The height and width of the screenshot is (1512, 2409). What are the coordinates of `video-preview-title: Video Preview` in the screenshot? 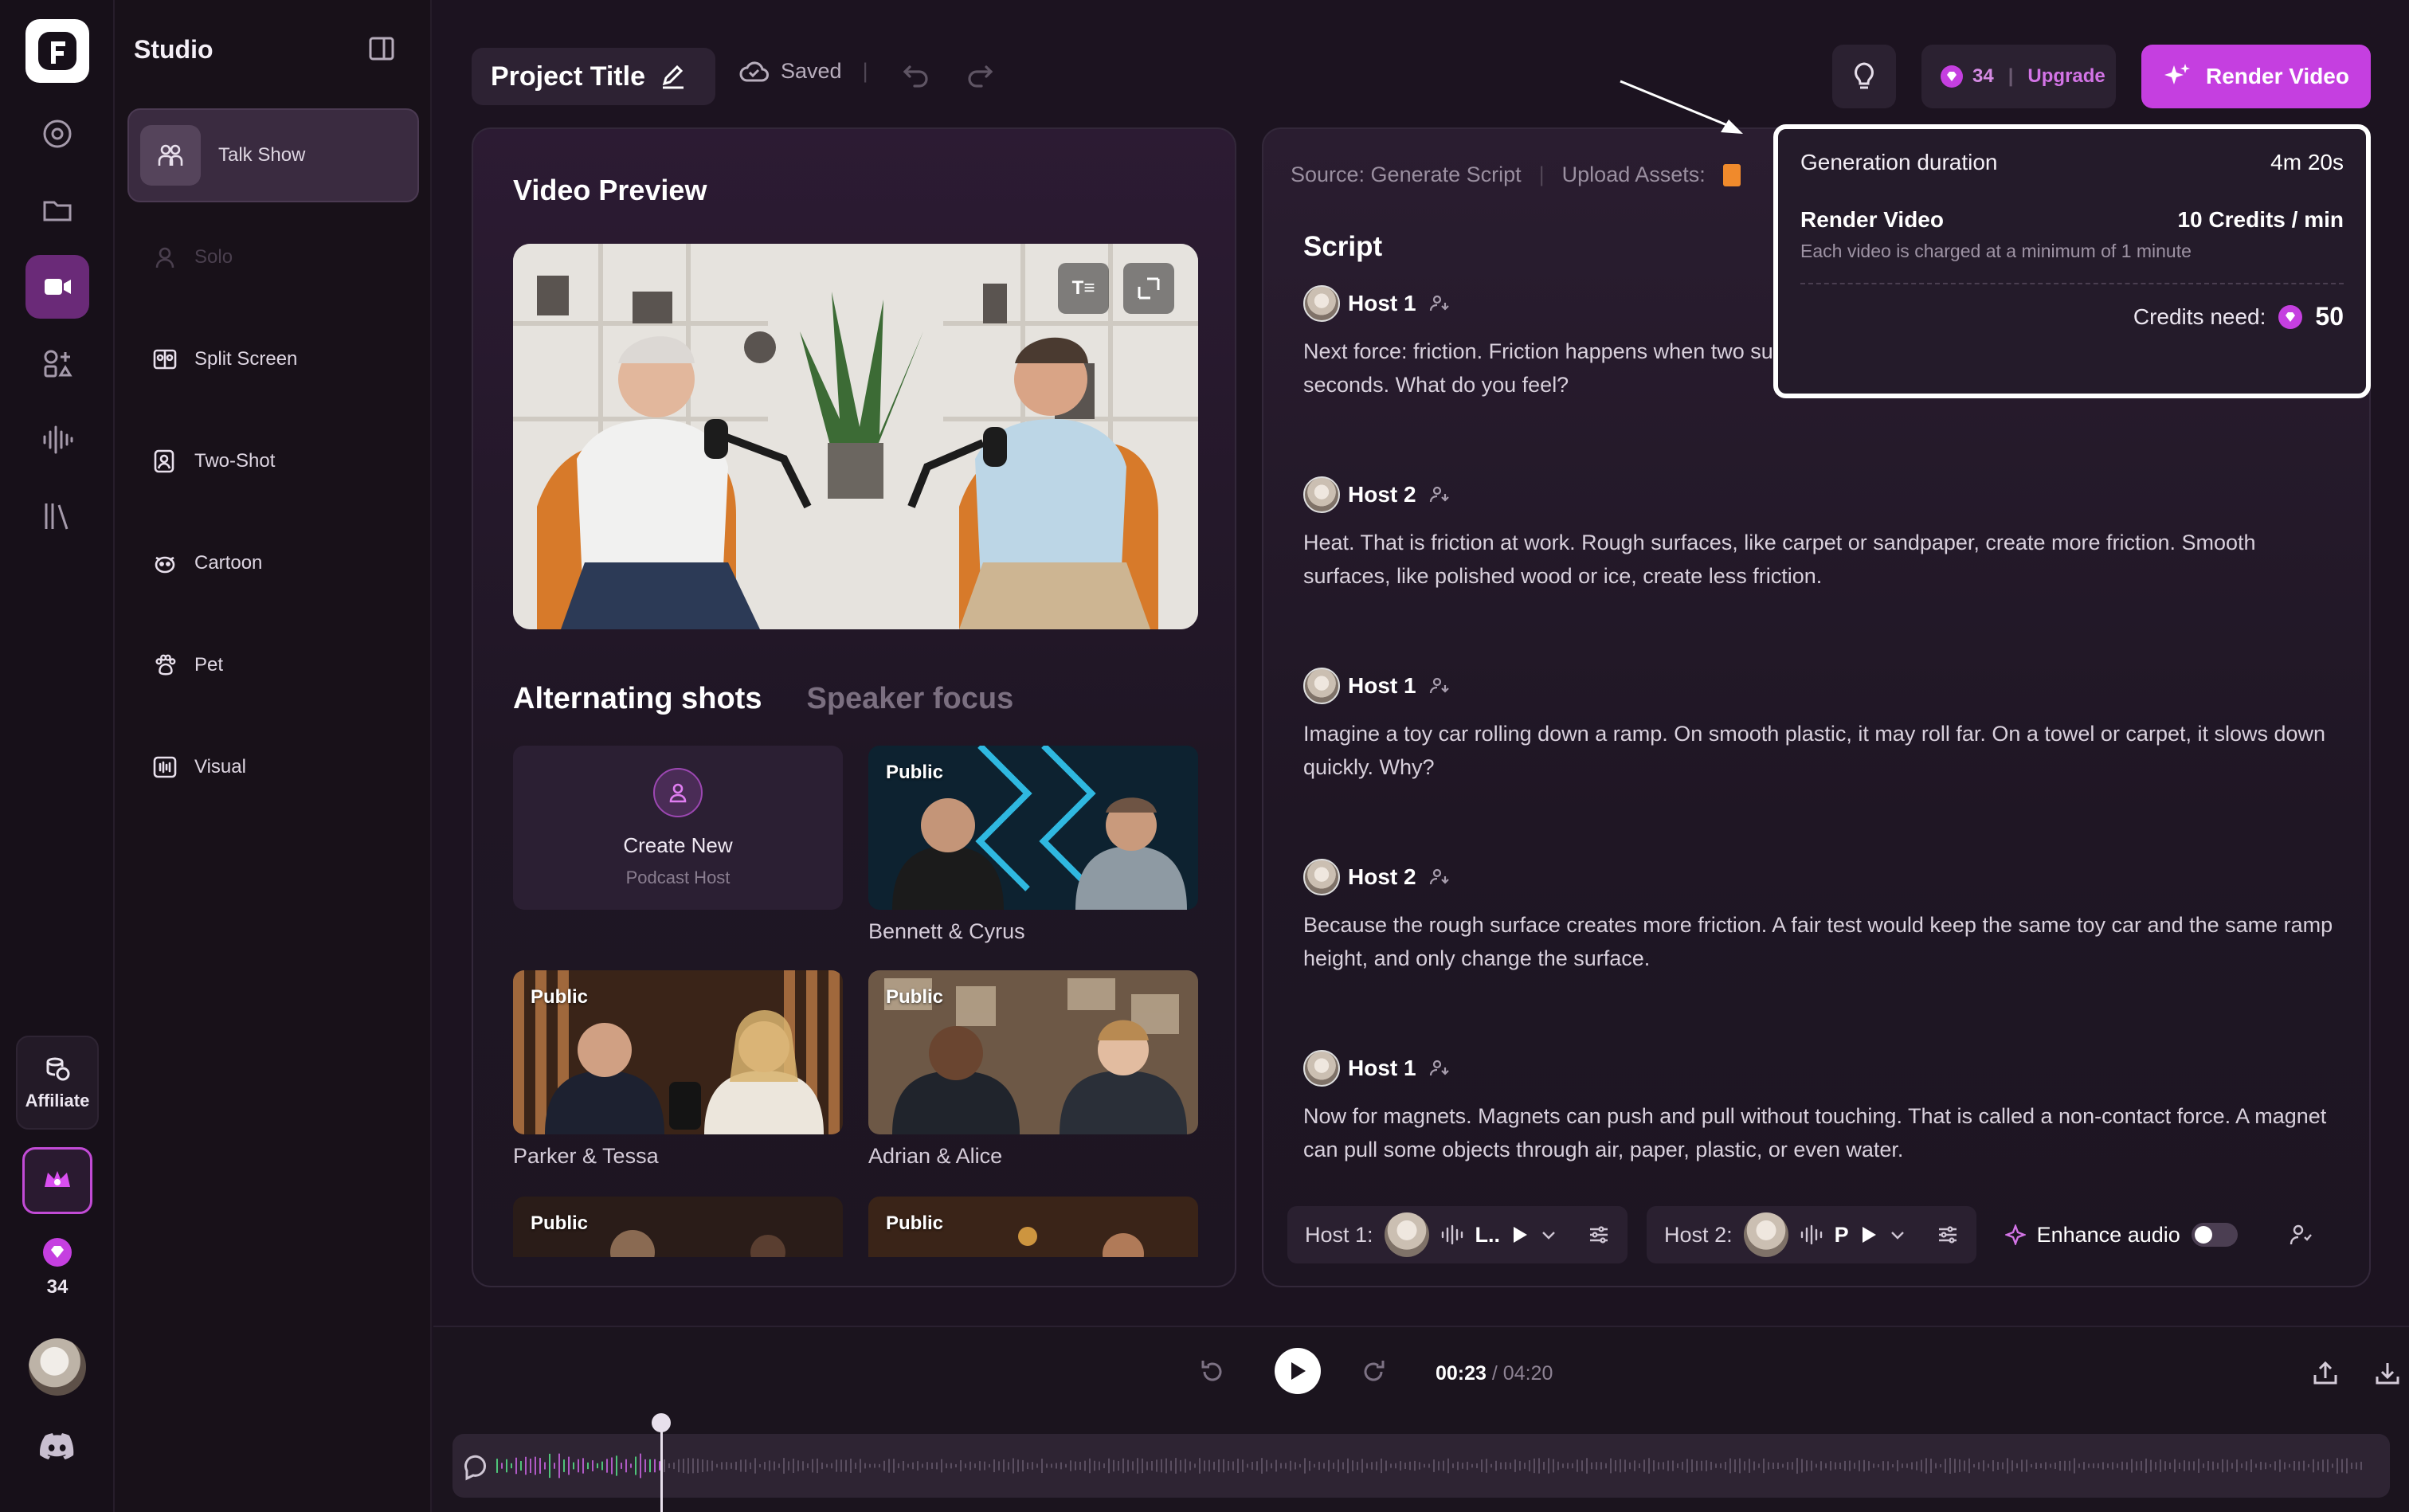 It's located at (610, 190).